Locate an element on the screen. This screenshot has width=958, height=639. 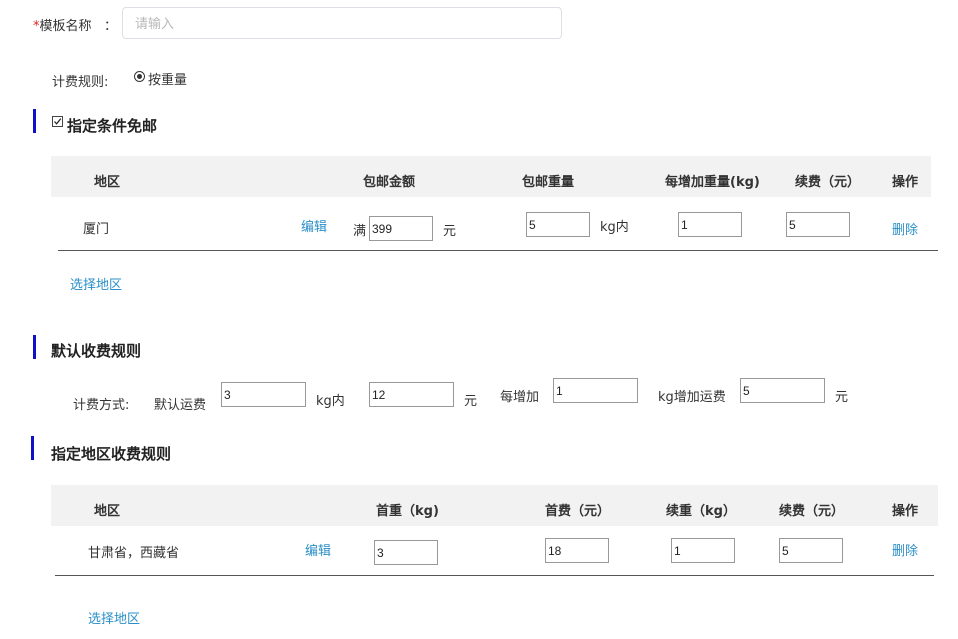
region-add-fee-input is located at coordinates (811, 550).